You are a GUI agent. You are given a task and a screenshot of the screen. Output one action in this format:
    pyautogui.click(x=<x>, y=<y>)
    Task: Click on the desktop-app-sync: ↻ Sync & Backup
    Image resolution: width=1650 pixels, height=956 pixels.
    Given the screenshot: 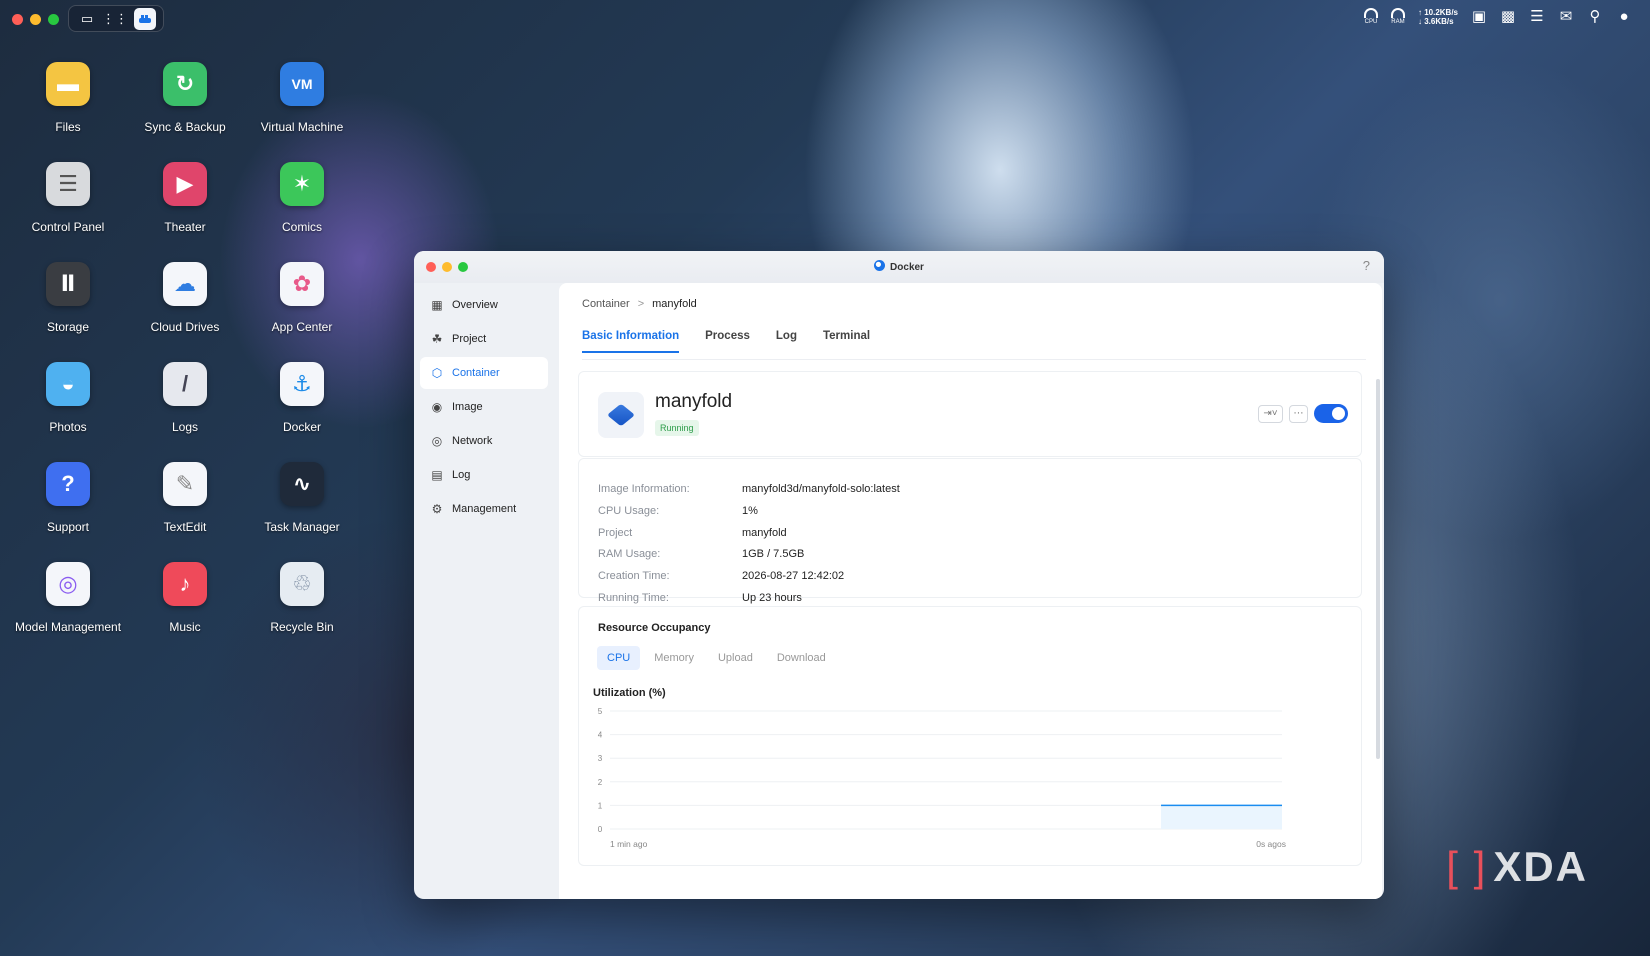 What is the action you would take?
    pyautogui.click(x=185, y=98)
    